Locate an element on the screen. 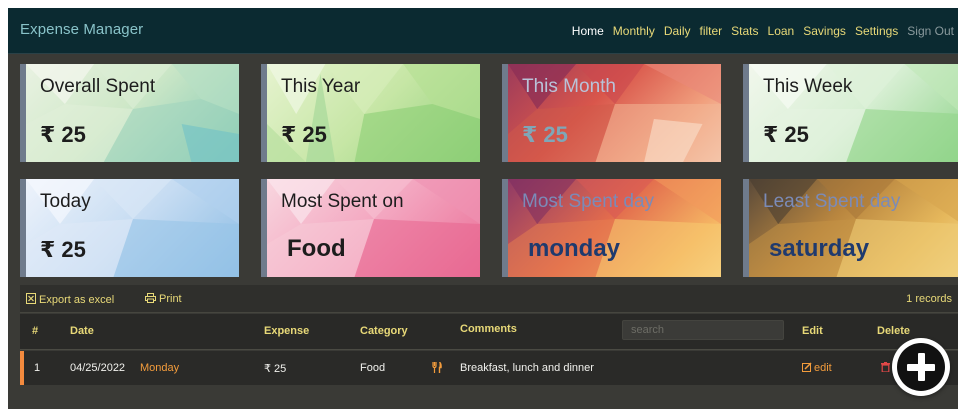 The image size is (958, 409). card-this-year: This Year ₹ 25 is located at coordinates (370, 113).